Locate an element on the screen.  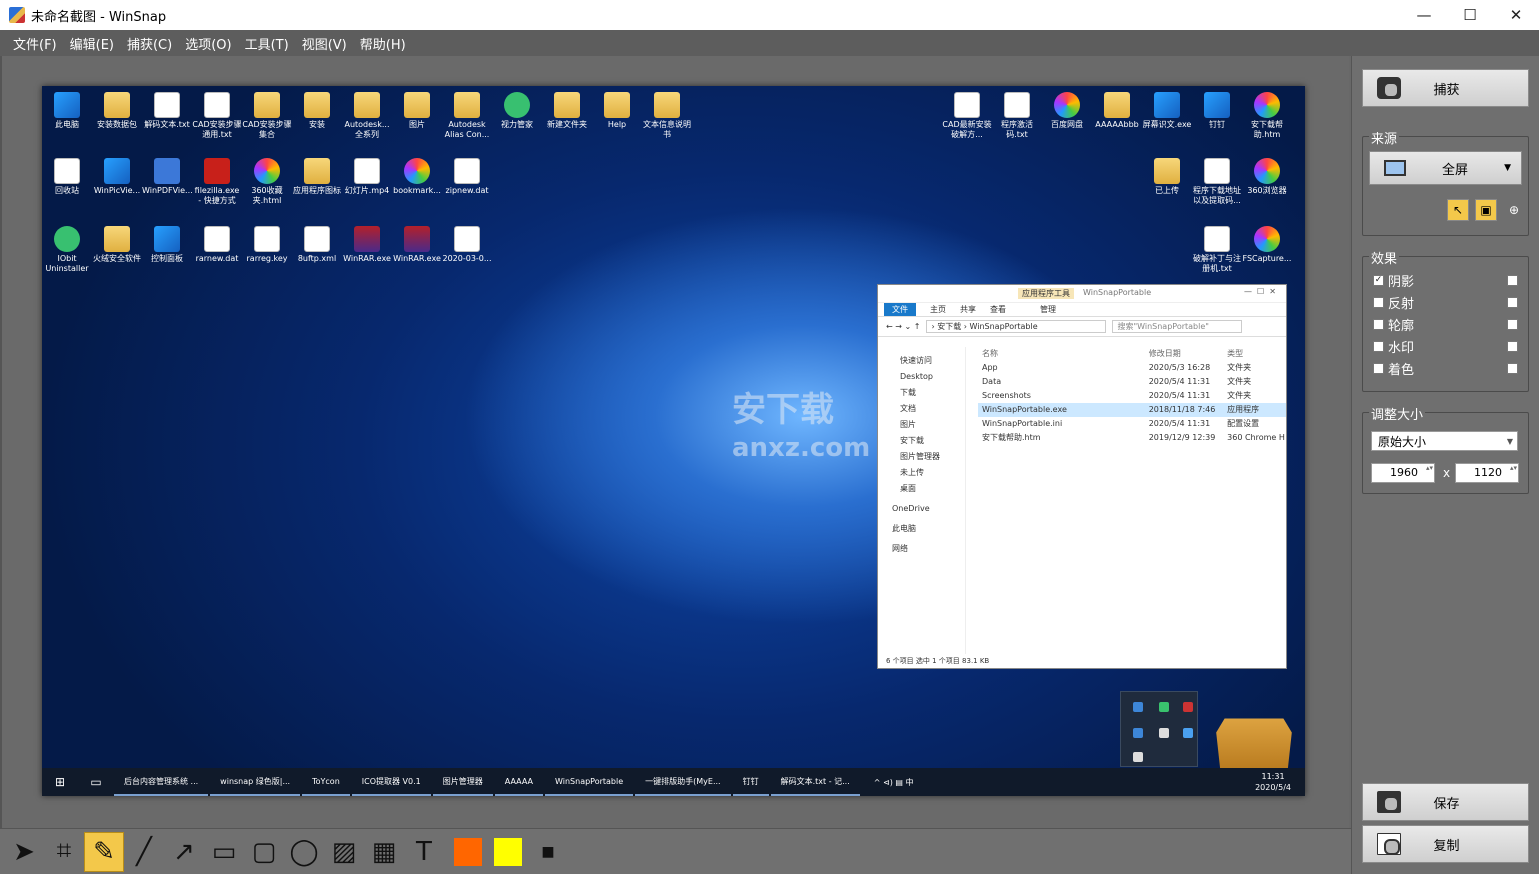
desktop-icon: 安装 is located at coordinates (317, 111).